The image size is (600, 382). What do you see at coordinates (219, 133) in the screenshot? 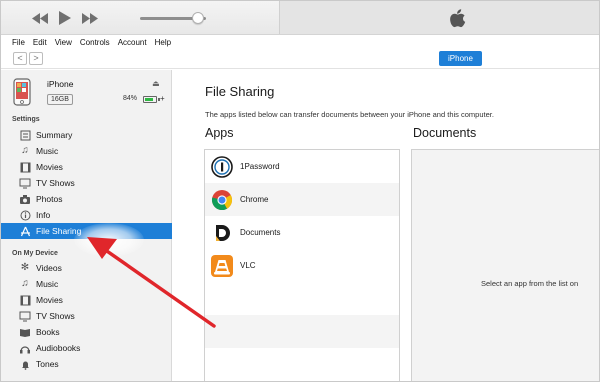
I see `apps-header: Apps` at bounding box center [219, 133].